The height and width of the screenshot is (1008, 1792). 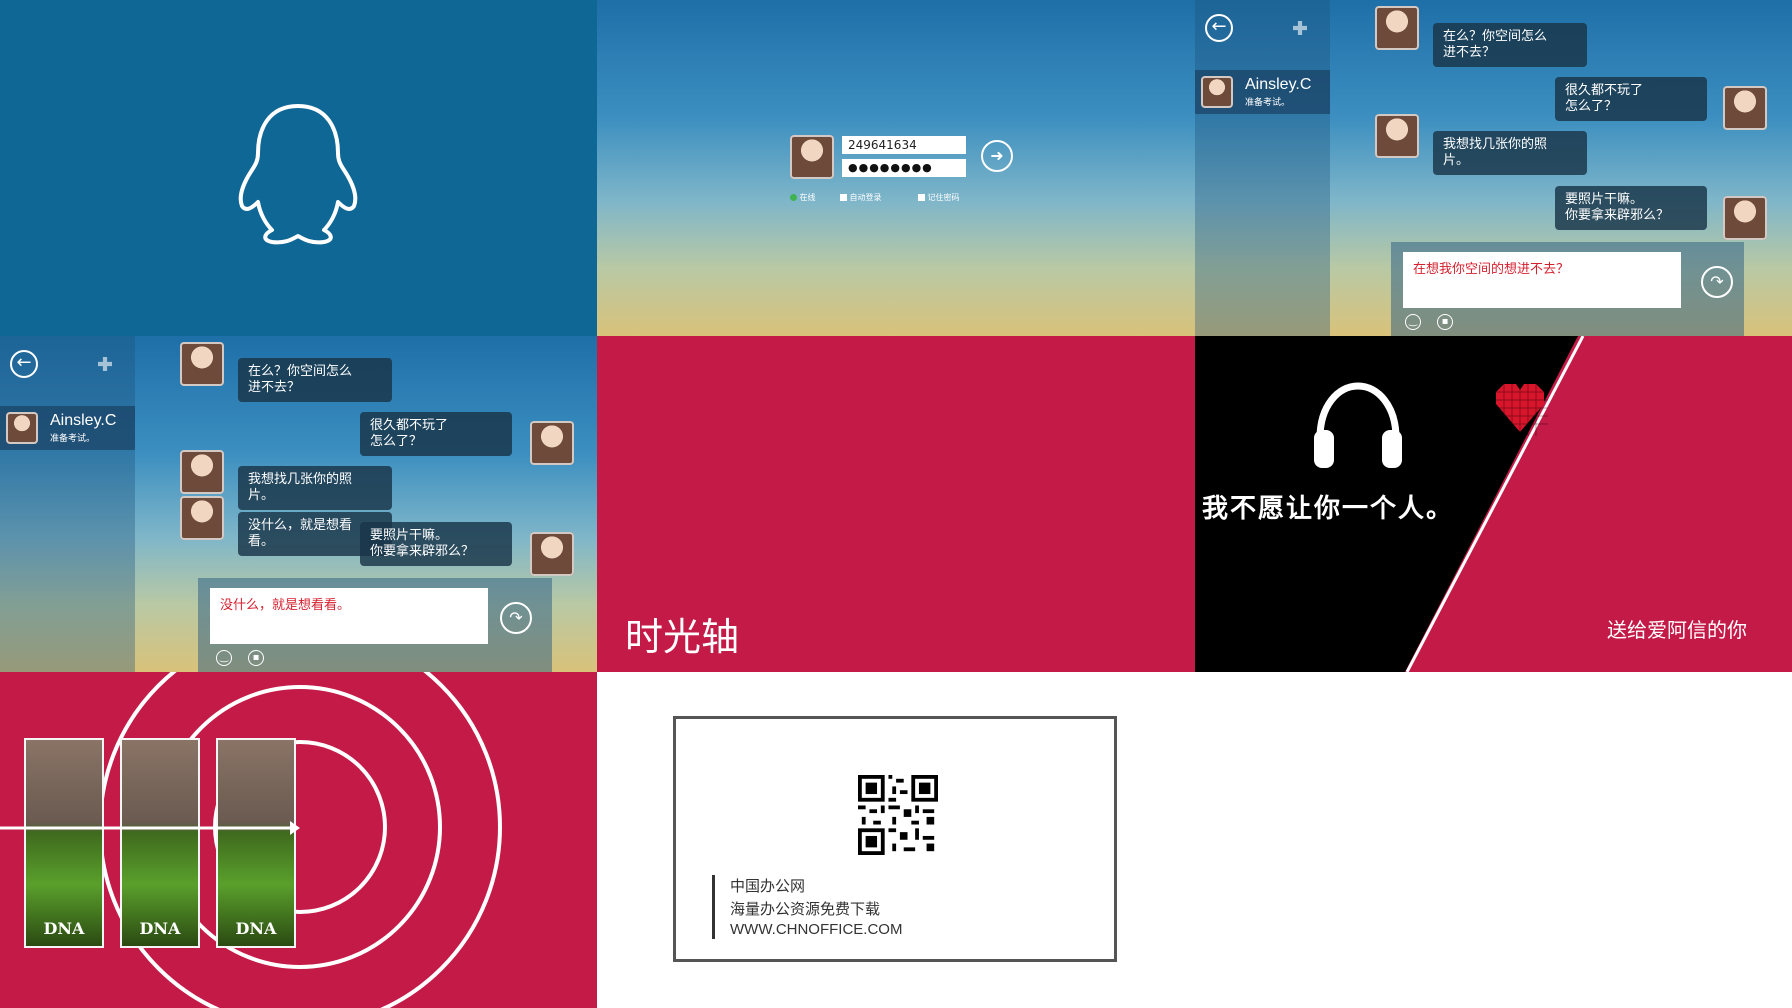 What do you see at coordinates (997, 156) in the screenshot?
I see `login-arrow-button: ➜` at bounding box center [997, 156].